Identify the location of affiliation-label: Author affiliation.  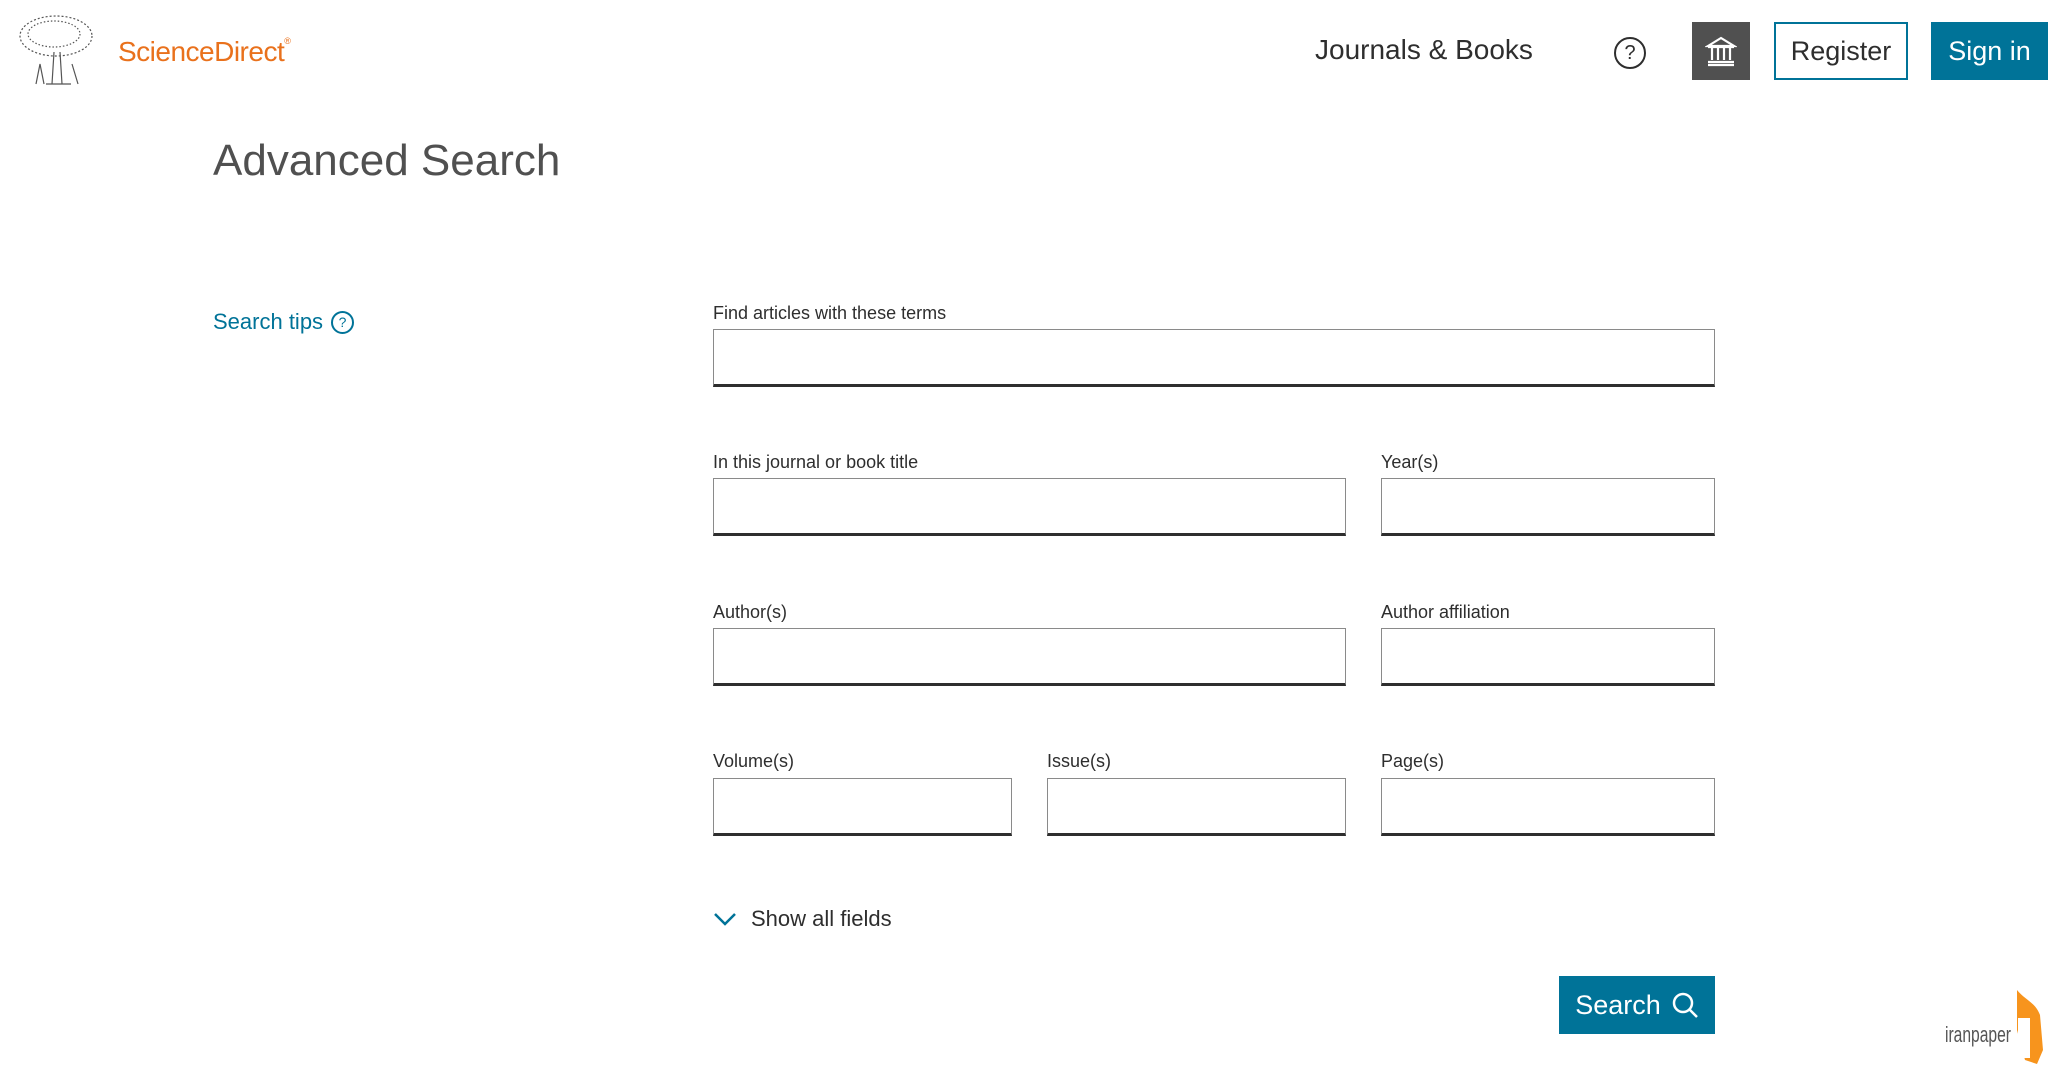
(1445, 612).